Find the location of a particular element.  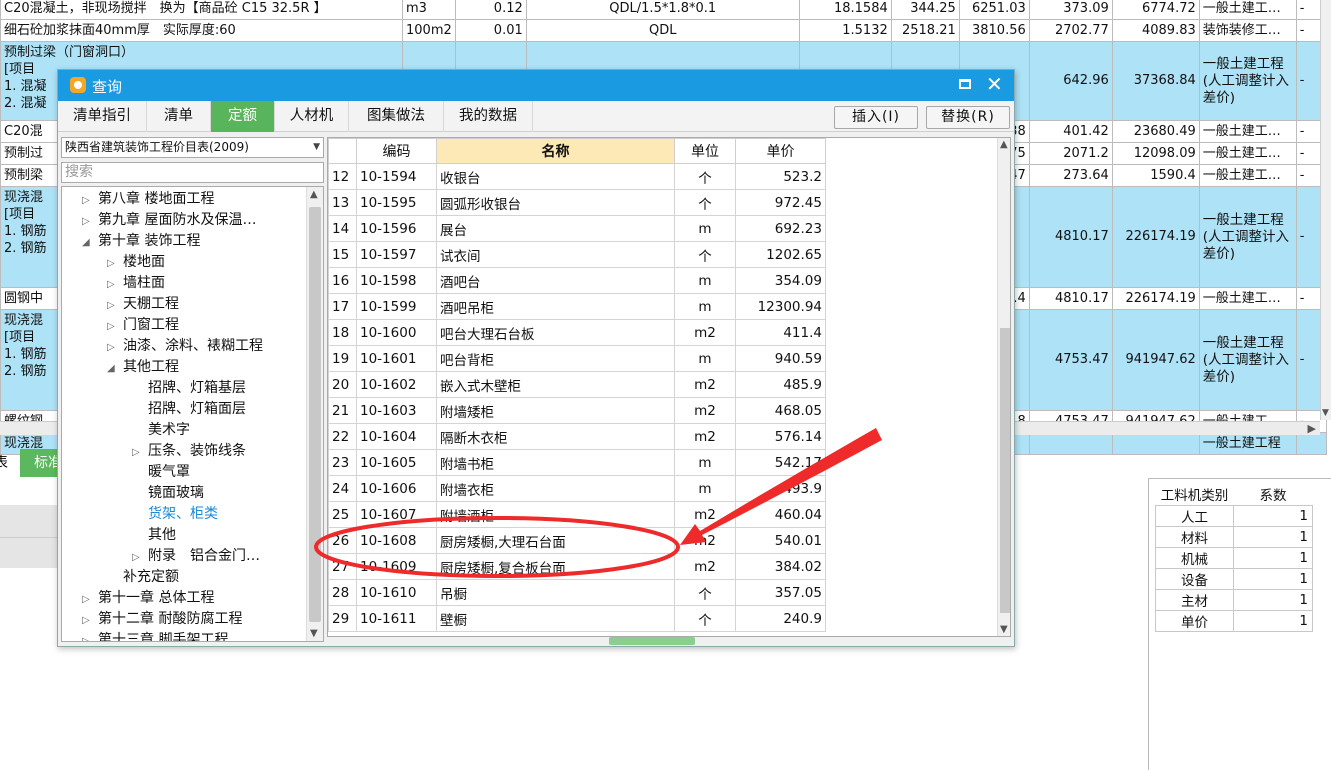

tree-node: 镜面玻璃 is located at coordinates (168, 493).